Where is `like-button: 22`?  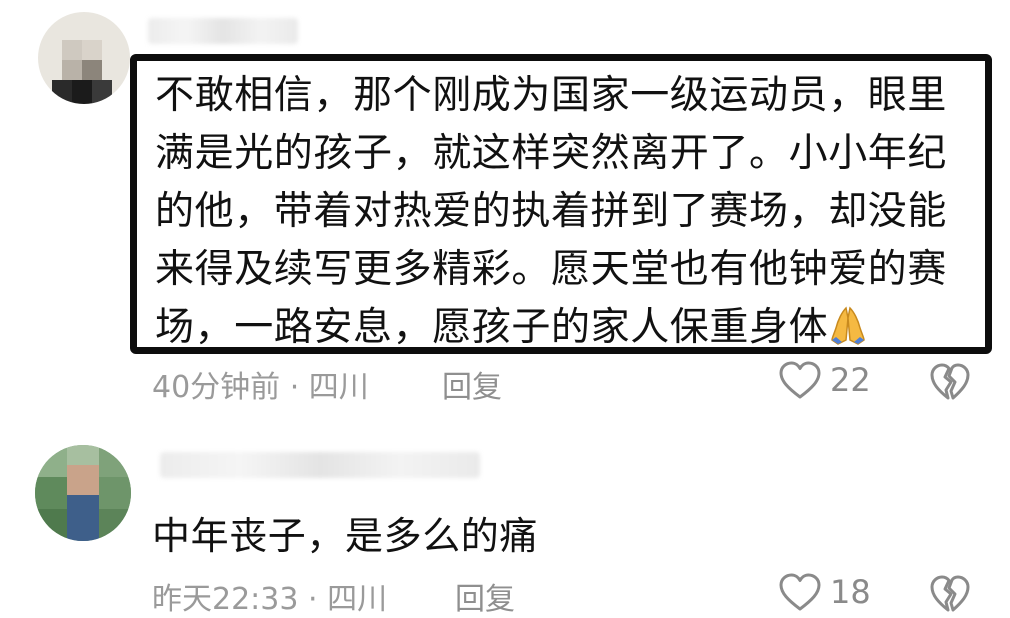
like-button: 22 is located at coordinates (824, 380).